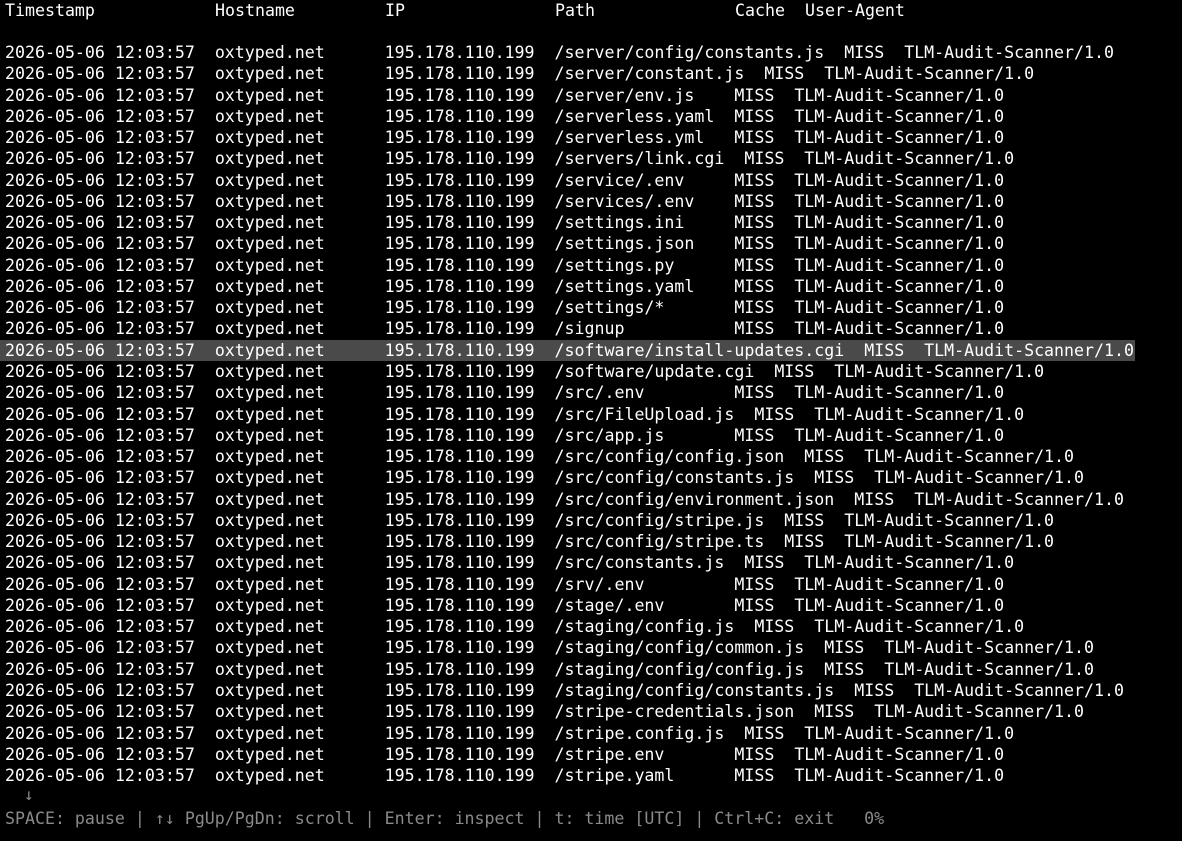  Describe the element at coordinates (609, 605) in the screenshot. I see `row-path: /stage/.env` at that location.